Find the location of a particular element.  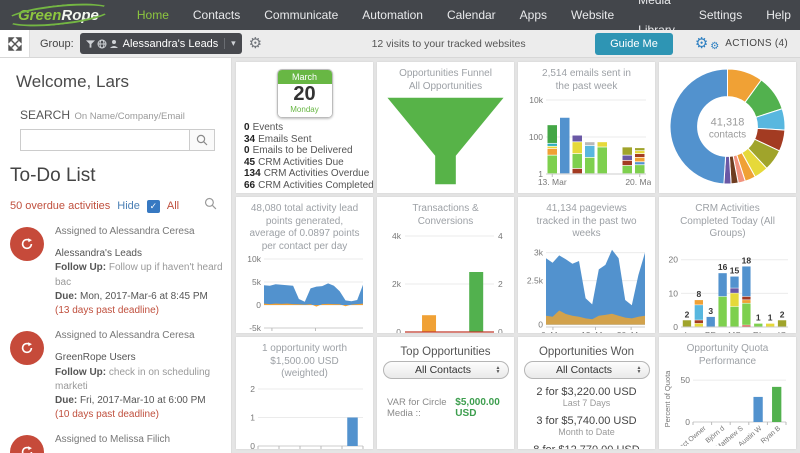

nav-item-calendar: Calendar is located at coordinates (471, 15).